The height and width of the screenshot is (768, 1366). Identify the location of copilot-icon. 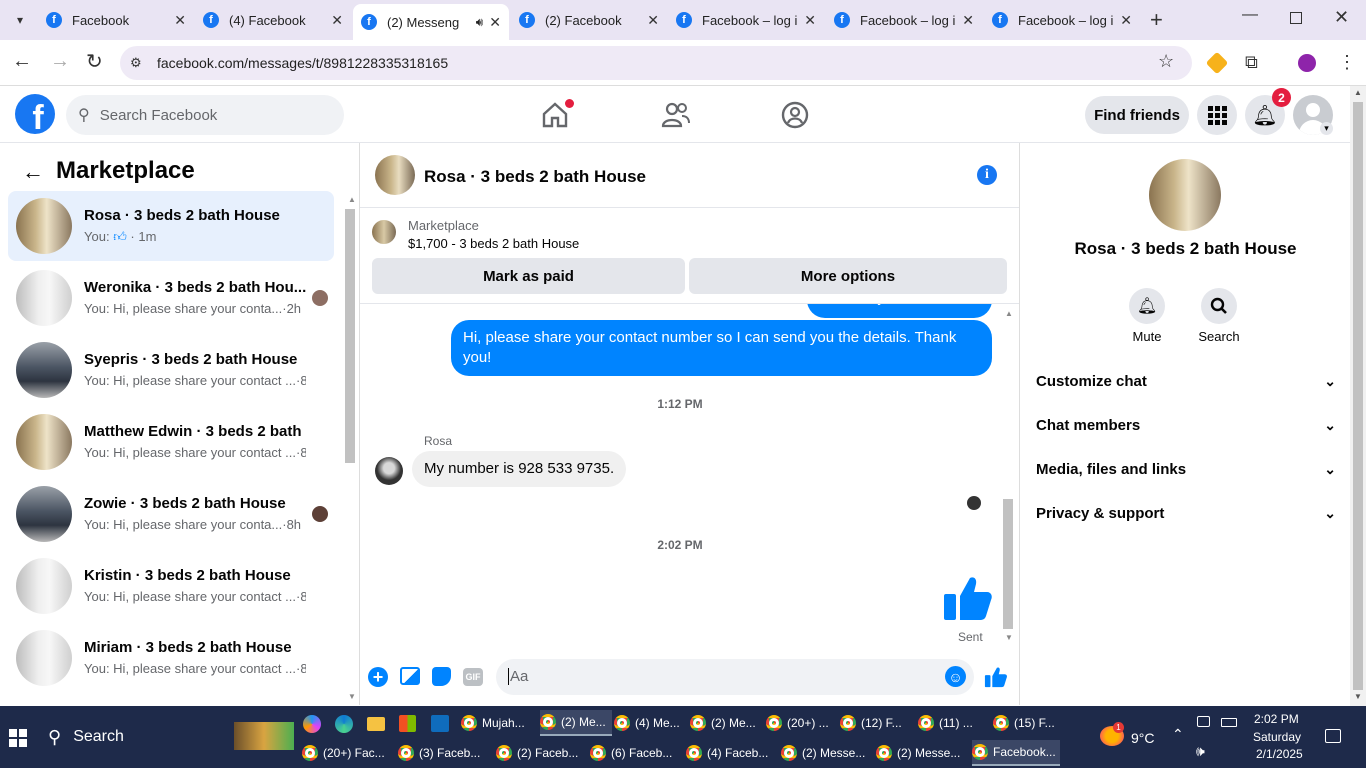
(312, 724).